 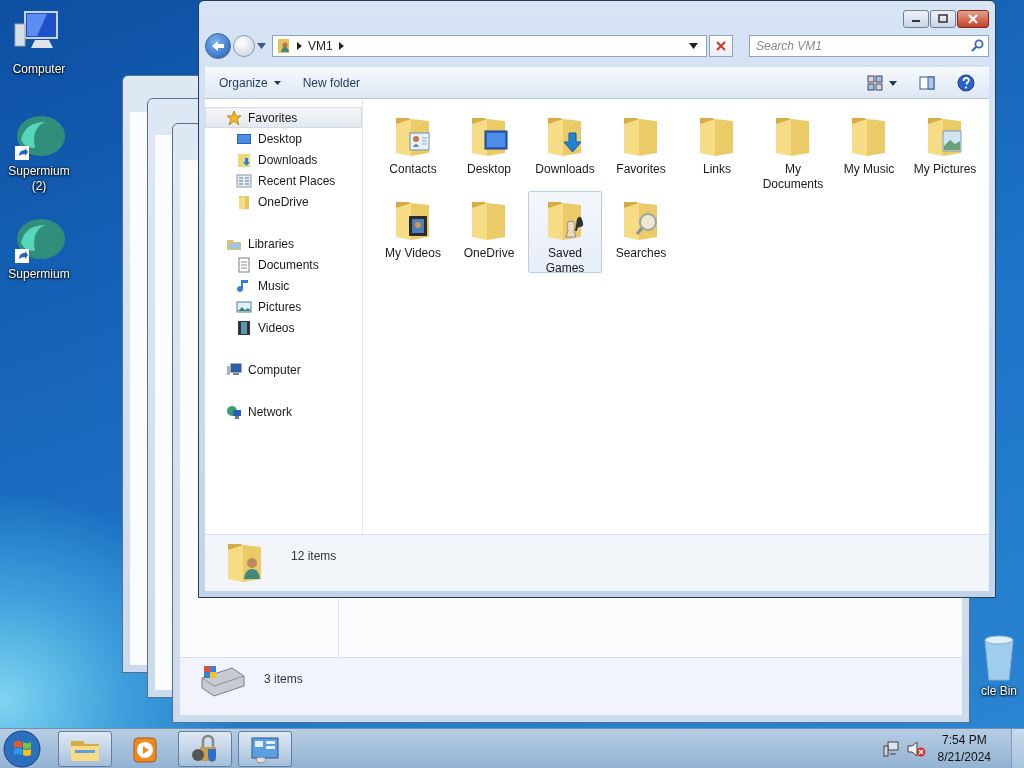 What do you see at coordinates (320, 46) in the screenshot?
I see `breadcrumb-item: VM1` at bounding box center [320, 46].